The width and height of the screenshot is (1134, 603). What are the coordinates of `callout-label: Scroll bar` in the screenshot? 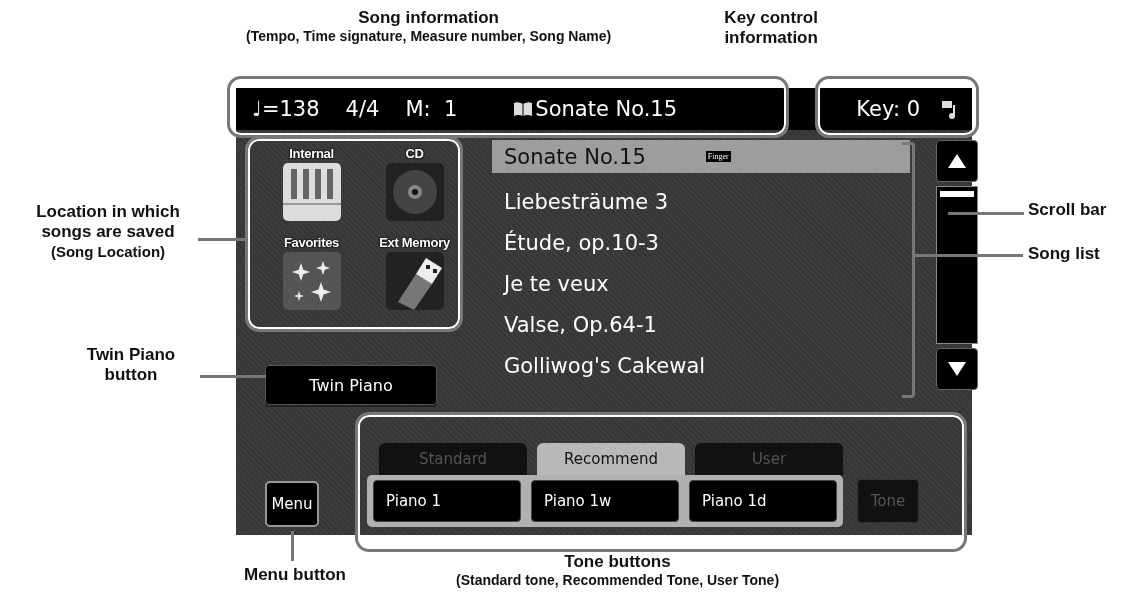 It's located at (1067, 210).